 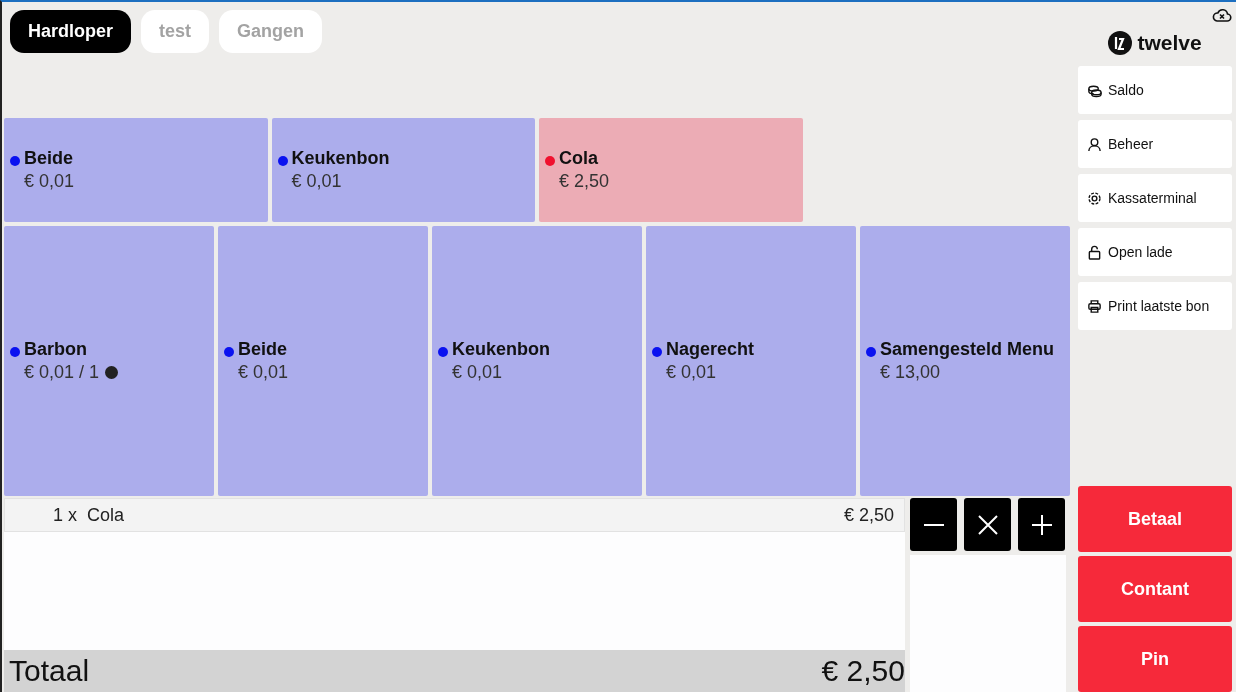 What do you see at coordinates (751, 361) in the screenshot?
I see `product-tile: Nagerecht € 0,01` at bounding box center [751, 361].